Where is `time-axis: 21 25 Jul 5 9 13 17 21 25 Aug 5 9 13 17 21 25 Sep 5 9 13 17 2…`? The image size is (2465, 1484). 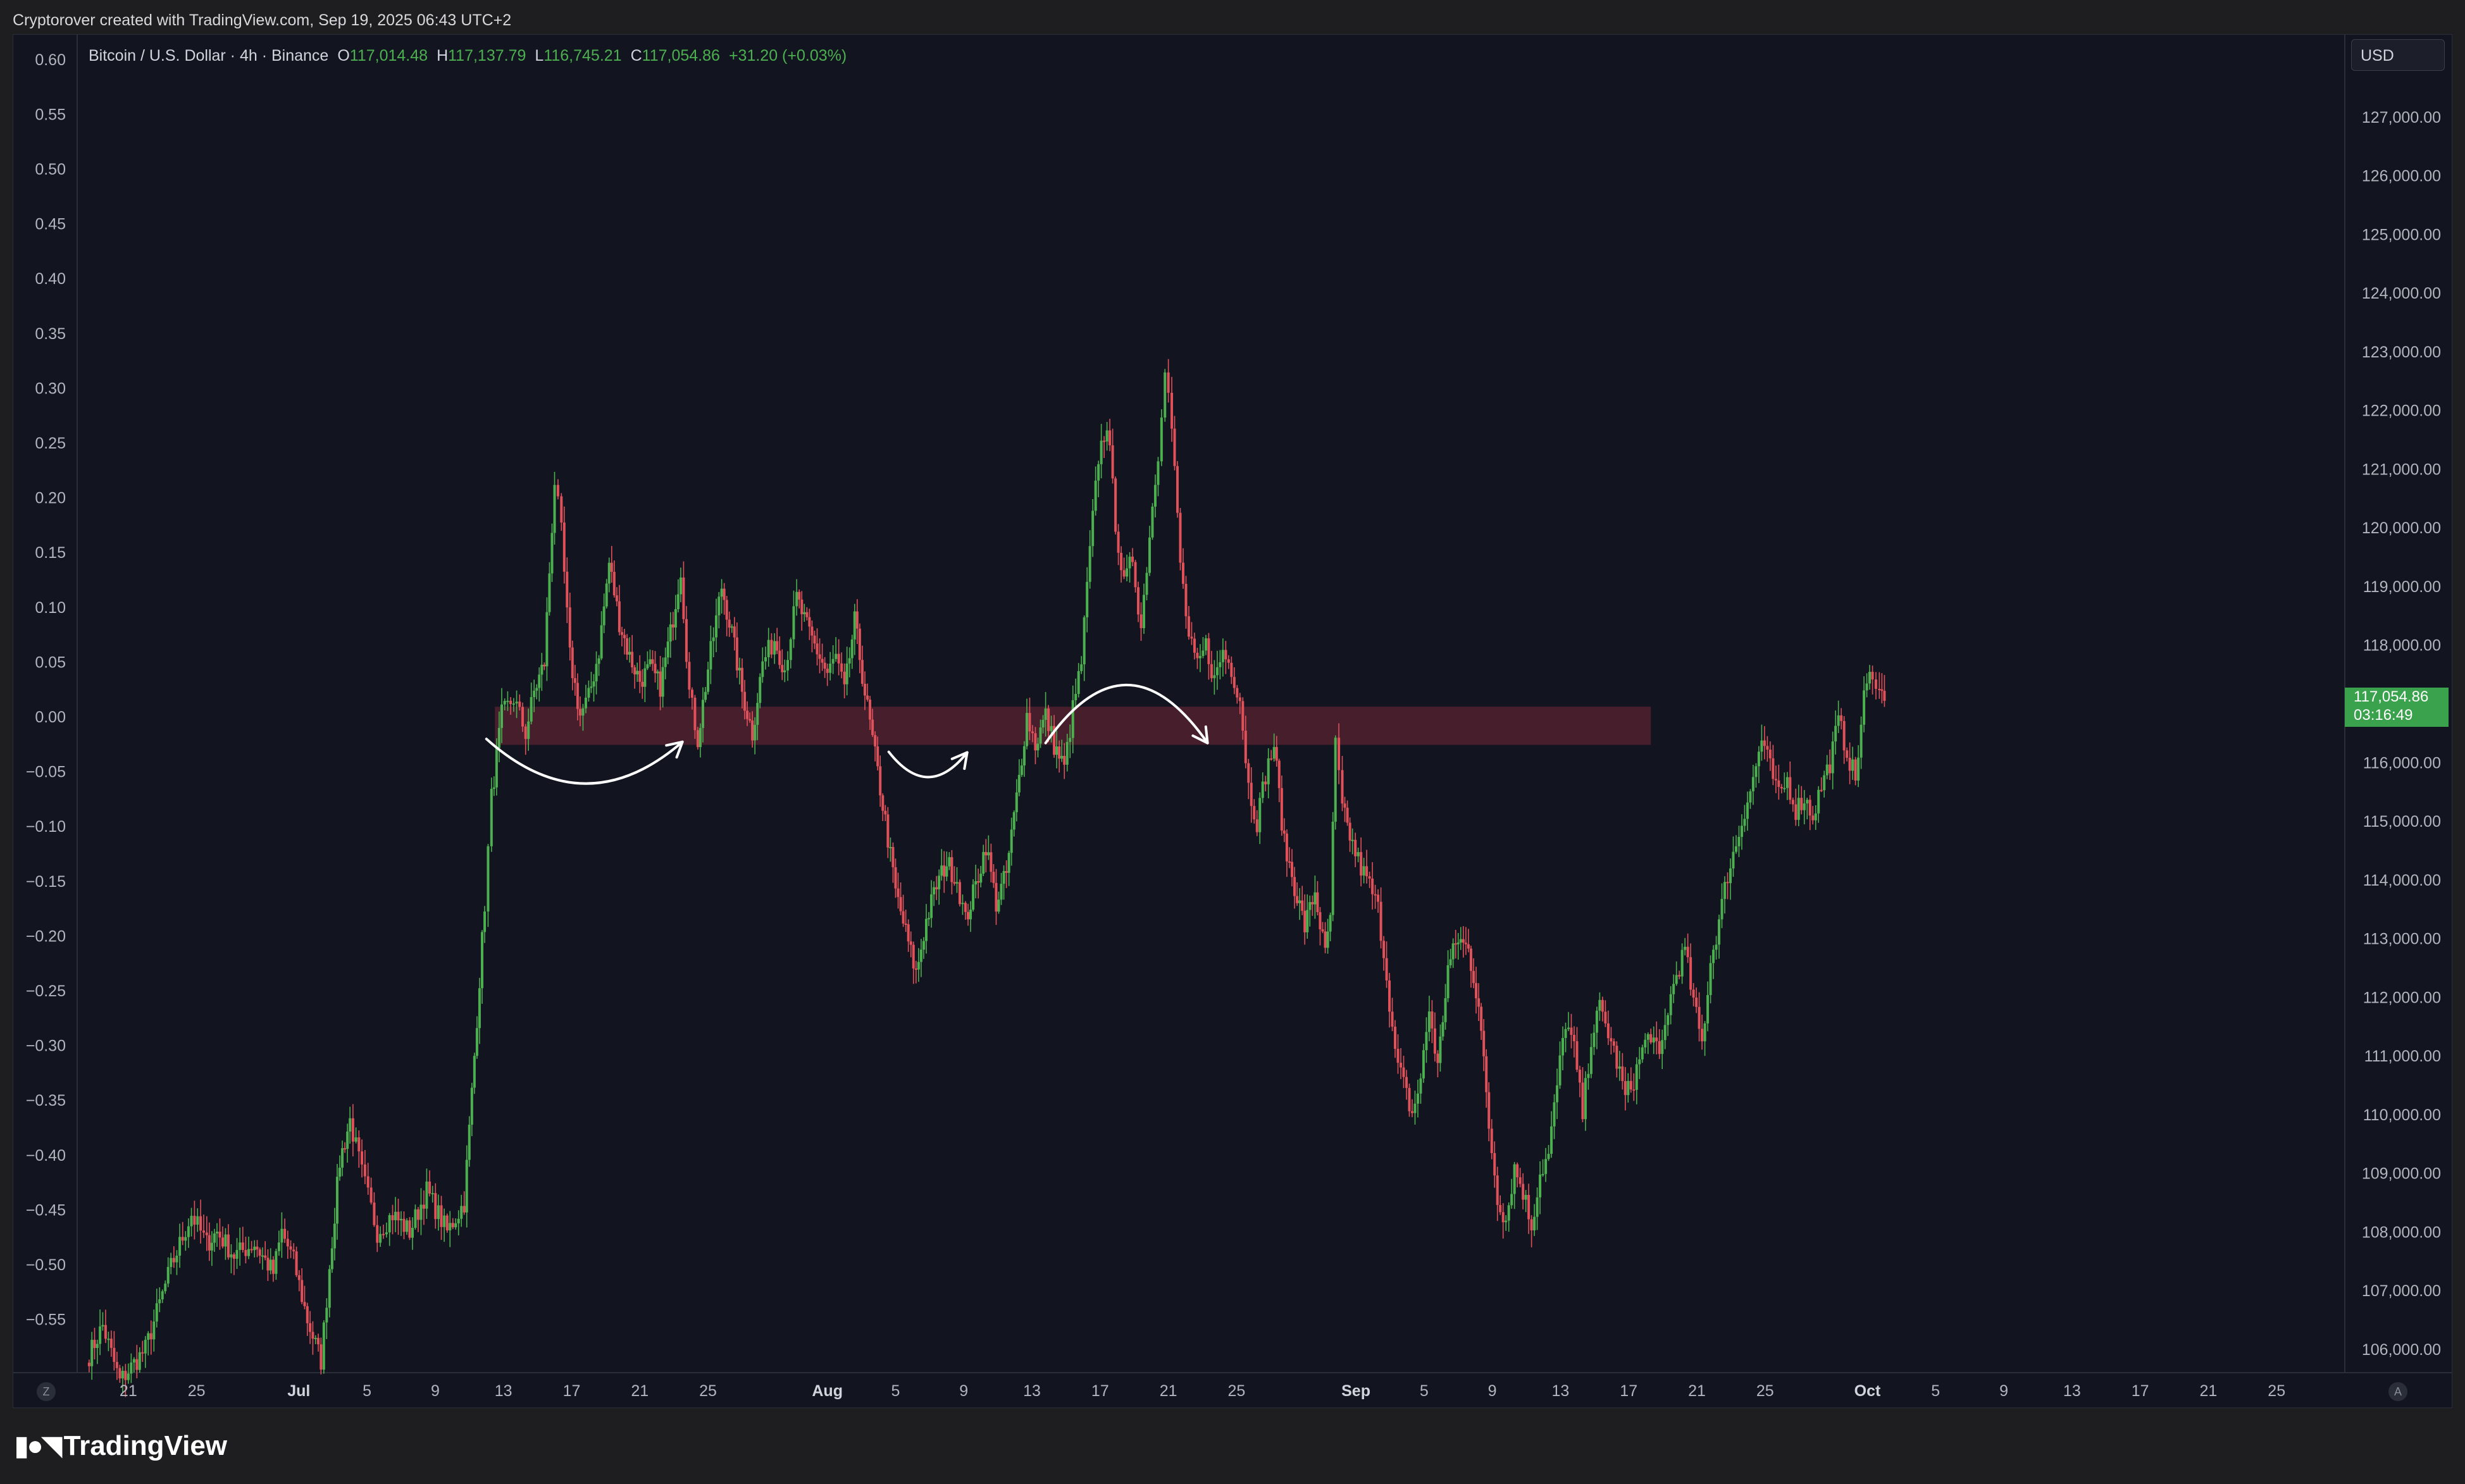 time-axis: 21 25 Jul 5 9 13 17 21 25 Aug 5 9 13 17 21 25 Sep 5 9 13 17 2… is located at coordinates (1202, 1391).